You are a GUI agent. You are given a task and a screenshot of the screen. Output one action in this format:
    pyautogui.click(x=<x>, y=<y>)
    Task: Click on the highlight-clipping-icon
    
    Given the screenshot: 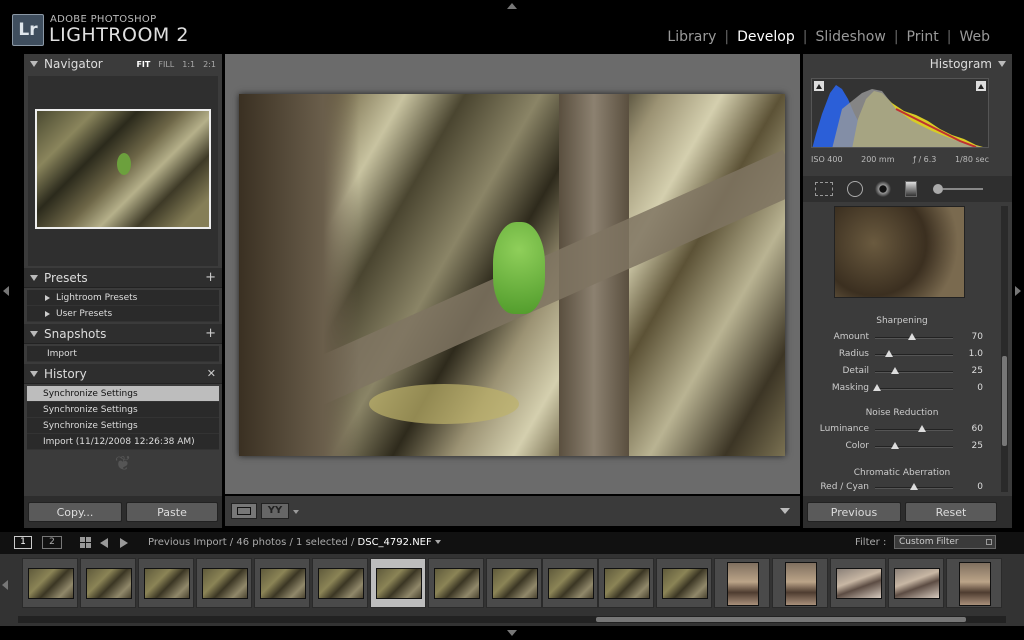 What is the action you would take?
    pyautogui.click(x=981, y=86)
    